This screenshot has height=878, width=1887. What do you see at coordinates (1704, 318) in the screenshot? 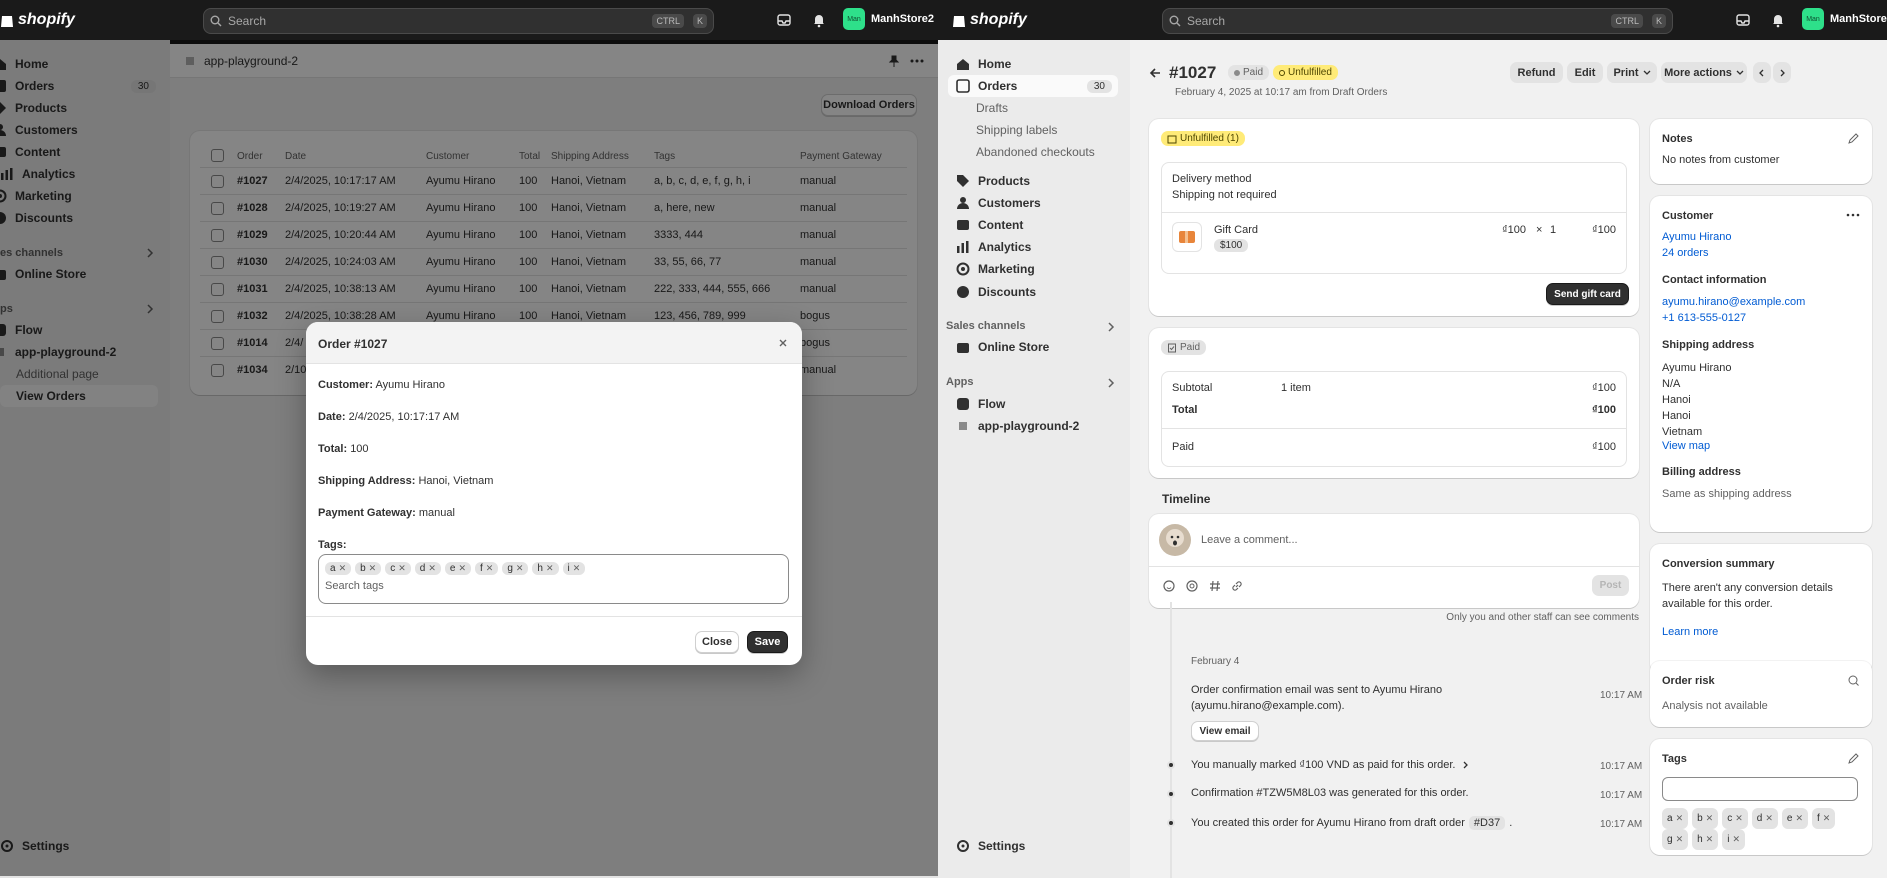
I see `customer-phone: +1 613-555-0127` at bounding box center [1704, 318].